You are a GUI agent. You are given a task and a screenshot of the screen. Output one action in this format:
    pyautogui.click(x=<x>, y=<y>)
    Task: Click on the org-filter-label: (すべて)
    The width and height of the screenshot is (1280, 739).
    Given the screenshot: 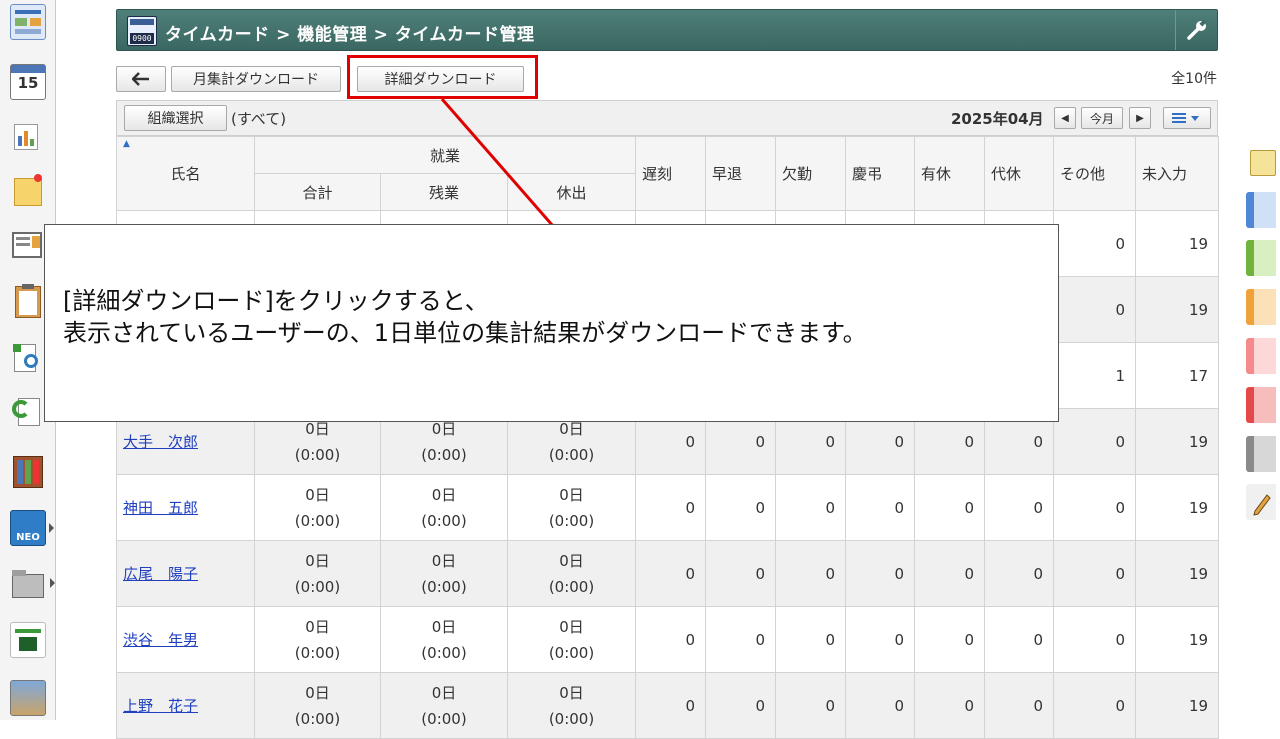 What is the action you would take?
    pyautogui.click(x=259, y=119)
    